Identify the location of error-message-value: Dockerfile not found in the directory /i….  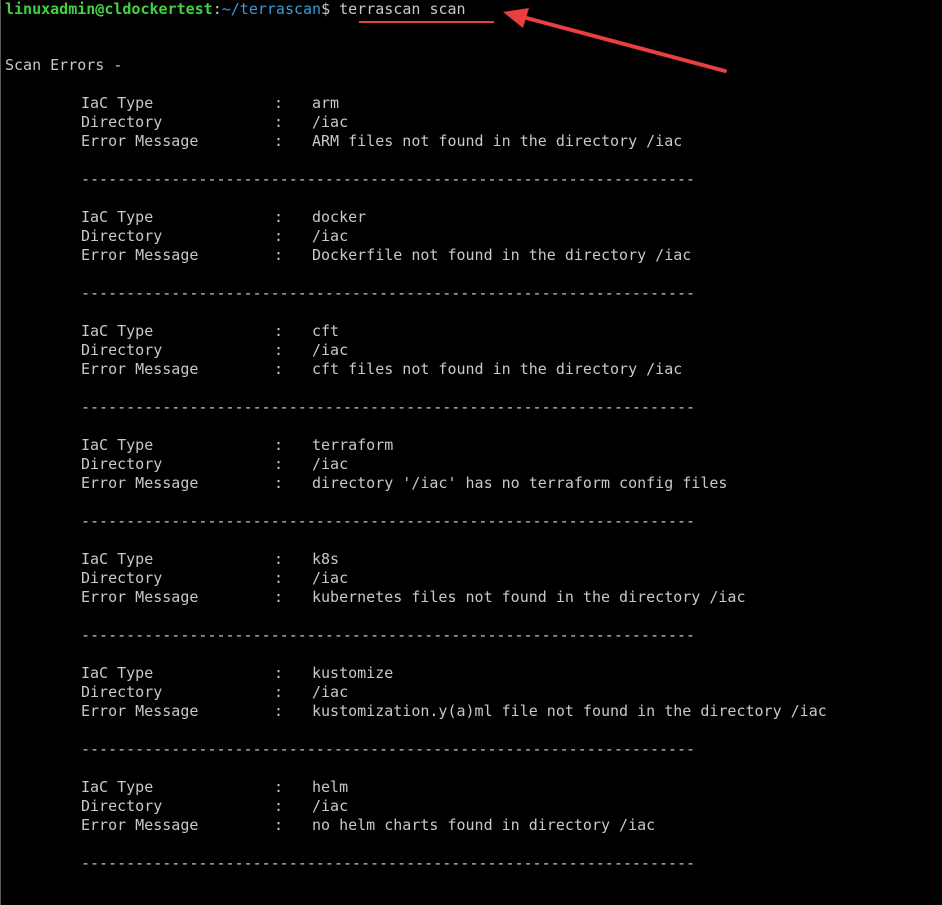
(502, 255).